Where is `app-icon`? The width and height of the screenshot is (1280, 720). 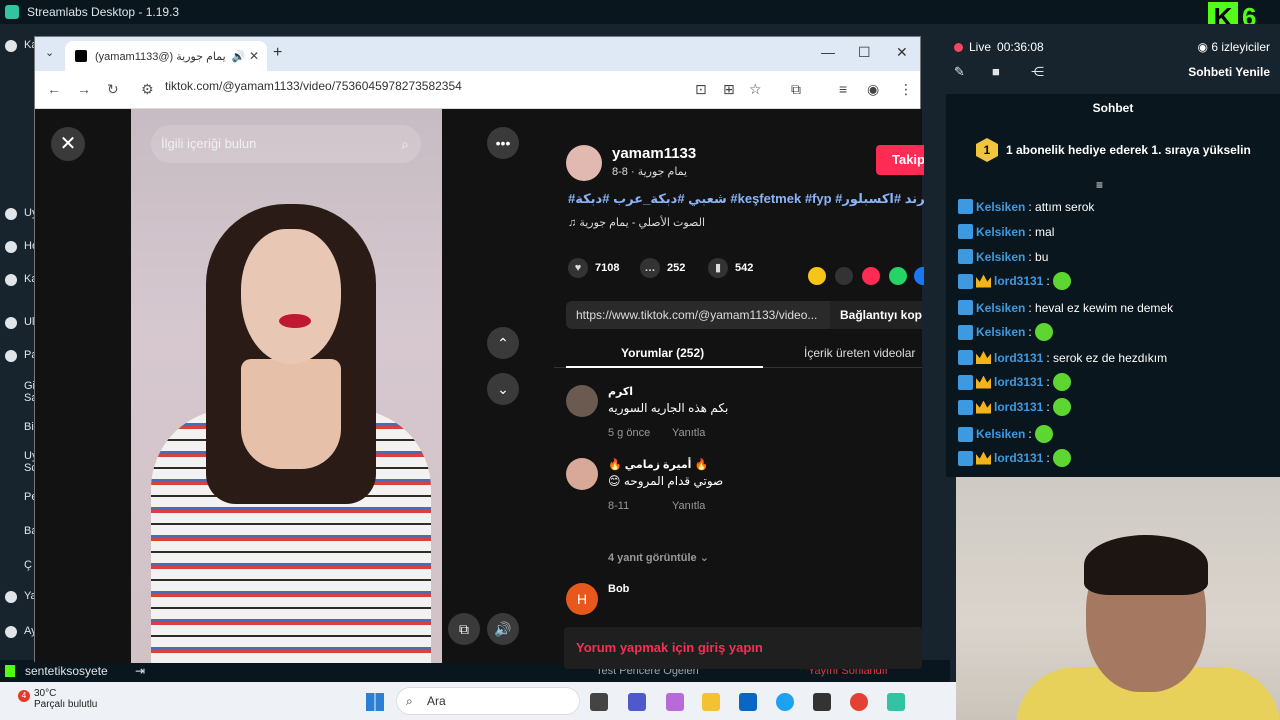 app-icon is located at coordinates (822, 702).